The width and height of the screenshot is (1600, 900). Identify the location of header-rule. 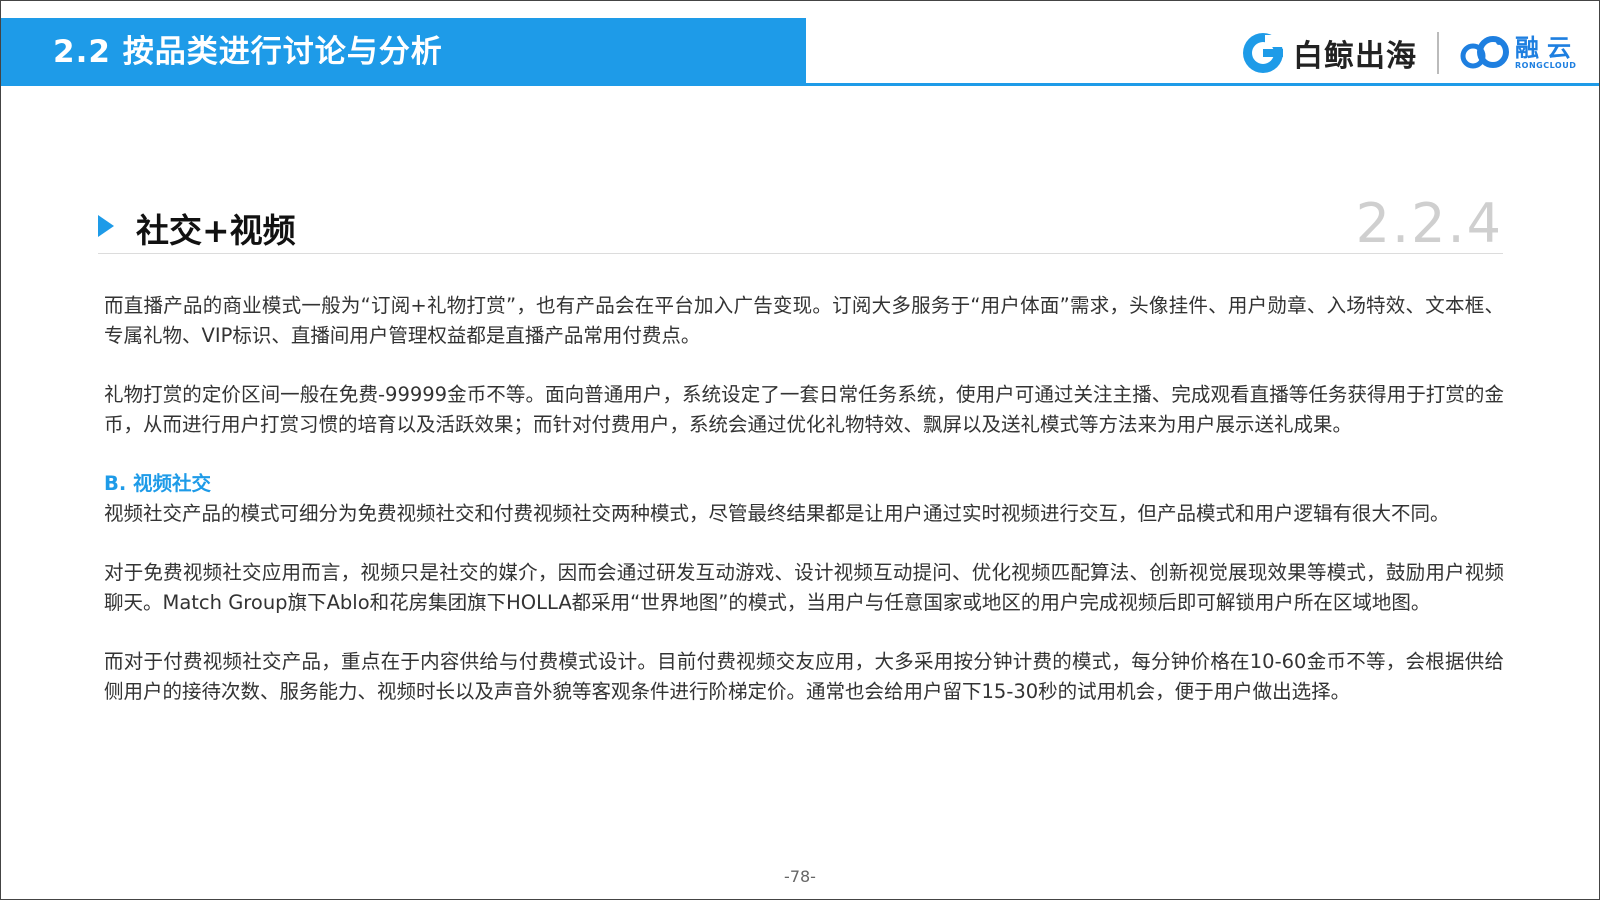
(1202, 84).